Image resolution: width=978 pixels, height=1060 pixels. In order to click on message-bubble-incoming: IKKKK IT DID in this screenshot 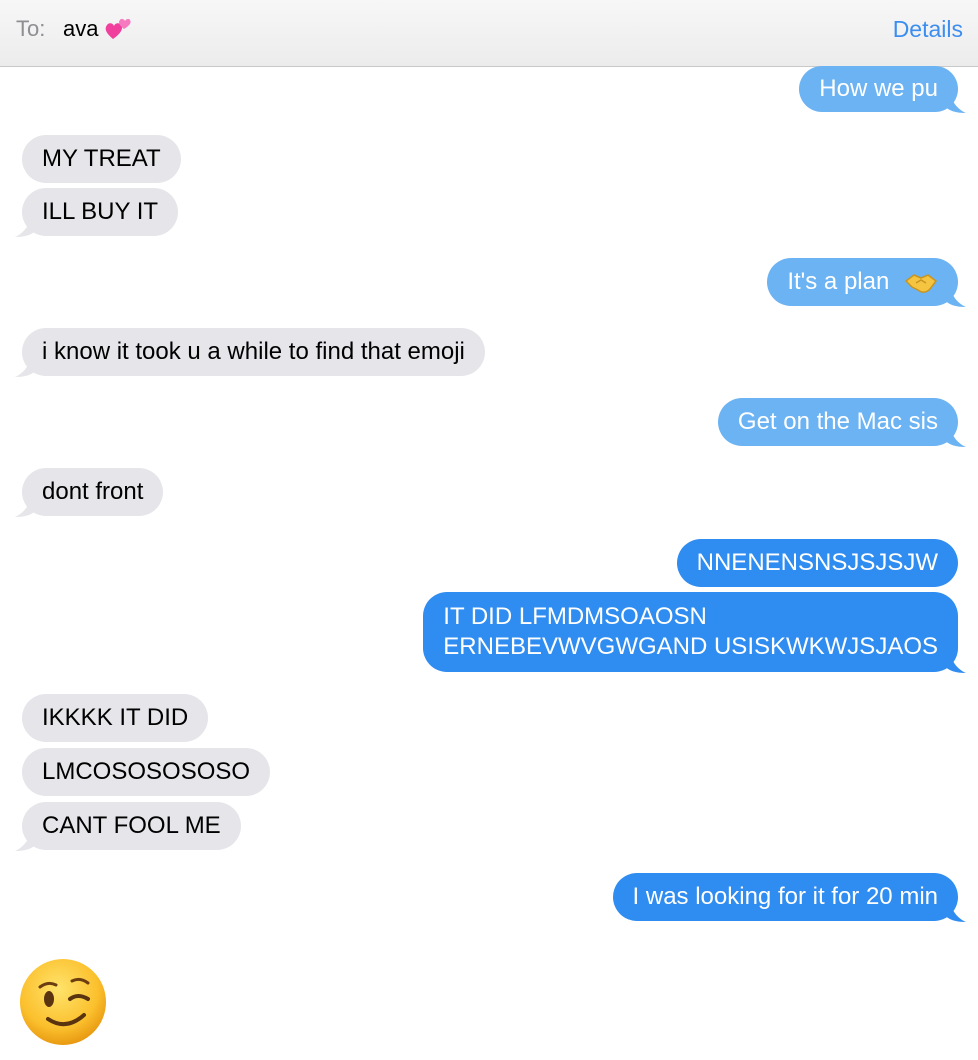, I will do `click(115, 718)`.